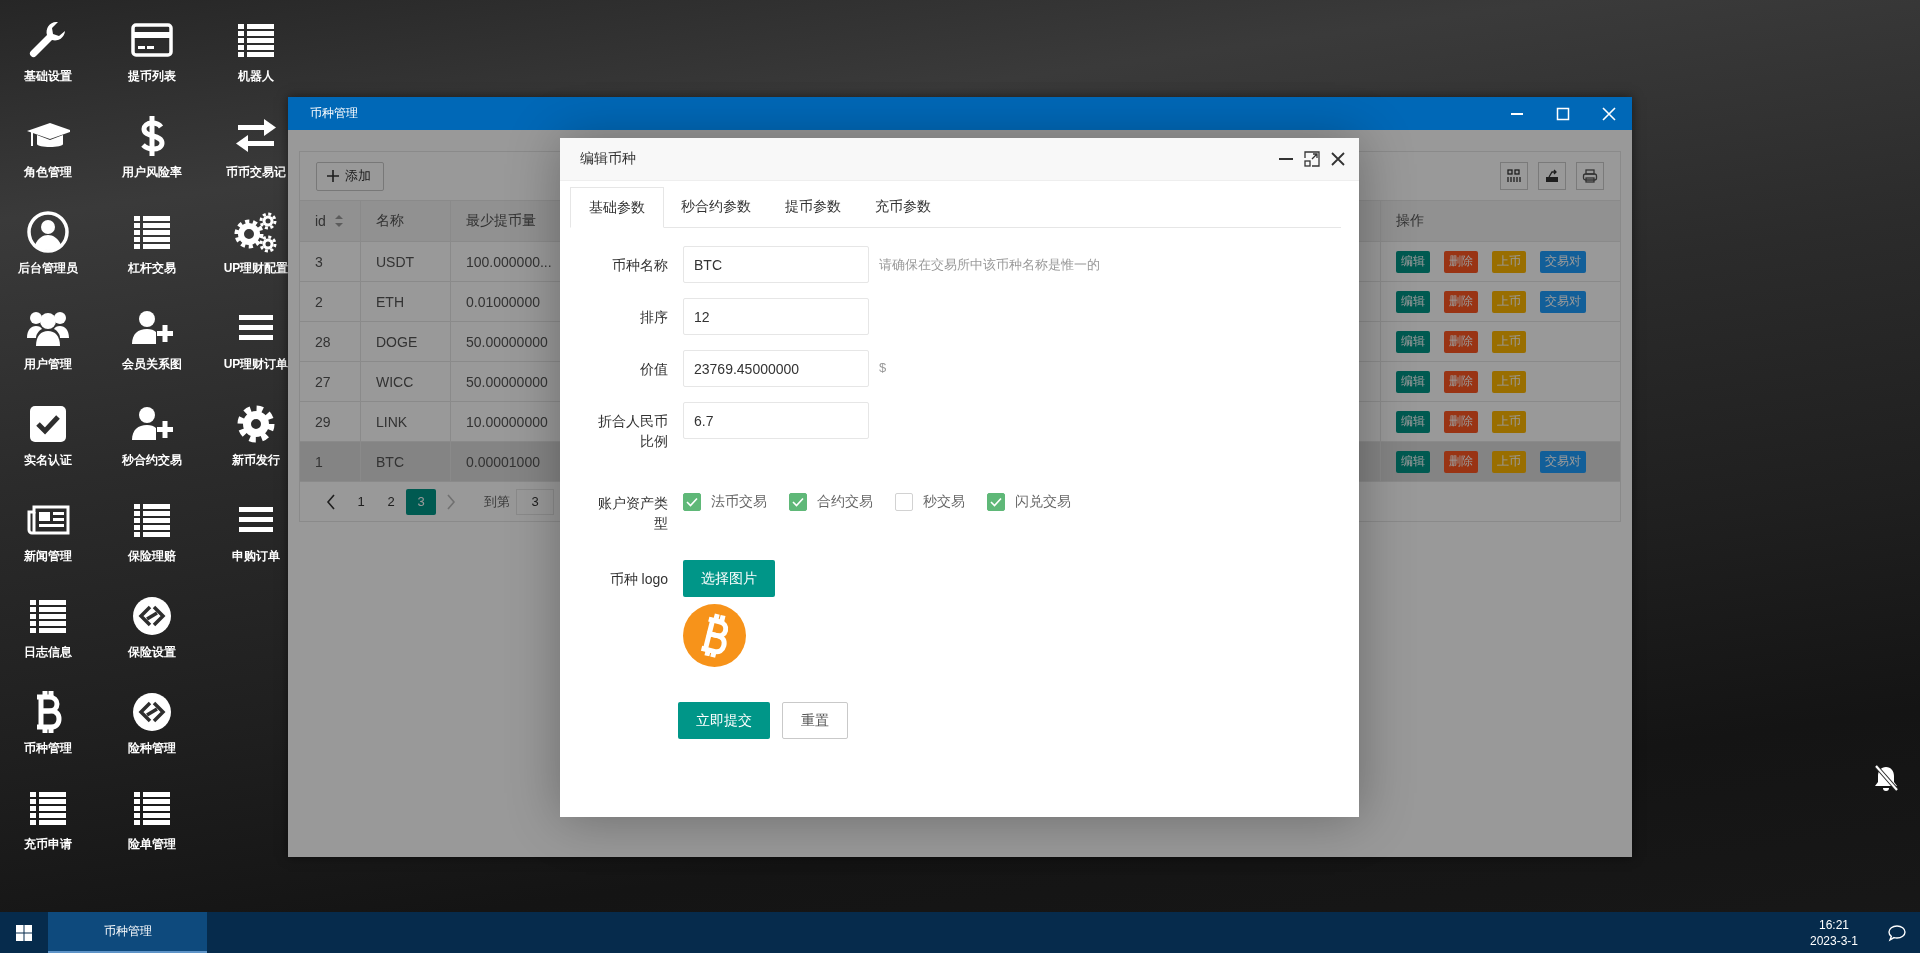  I want to click on tab: 充币参数, so click(903, 207).